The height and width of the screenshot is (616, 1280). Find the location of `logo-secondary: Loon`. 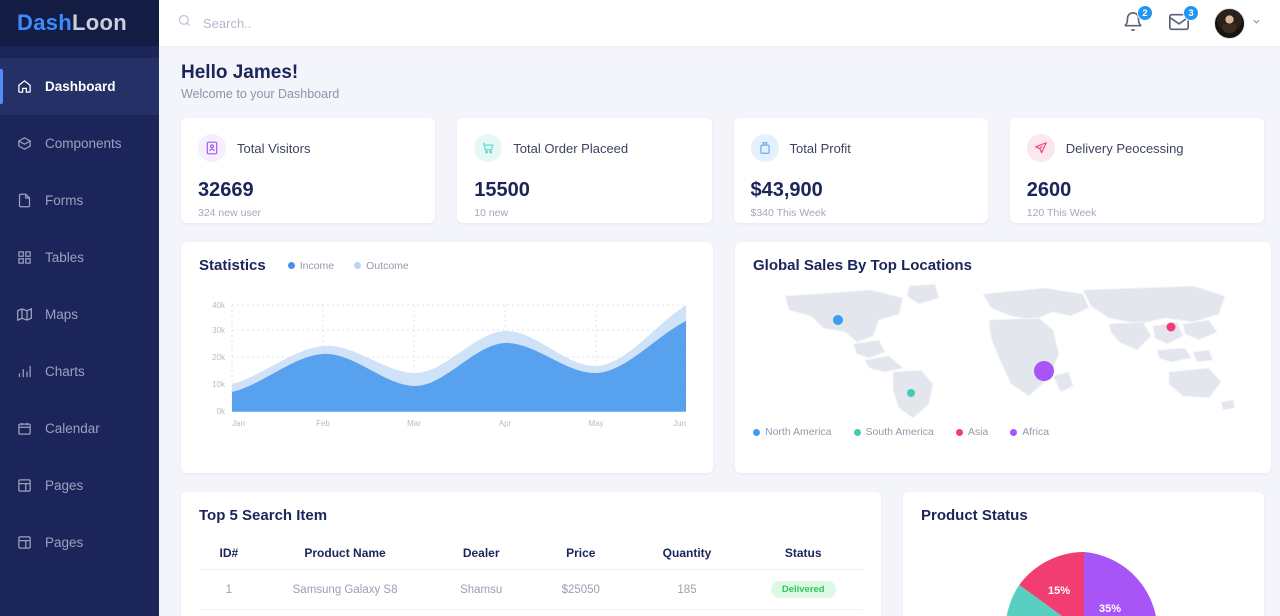

logo-secondary: Loon is located at coordinates (99, 22).